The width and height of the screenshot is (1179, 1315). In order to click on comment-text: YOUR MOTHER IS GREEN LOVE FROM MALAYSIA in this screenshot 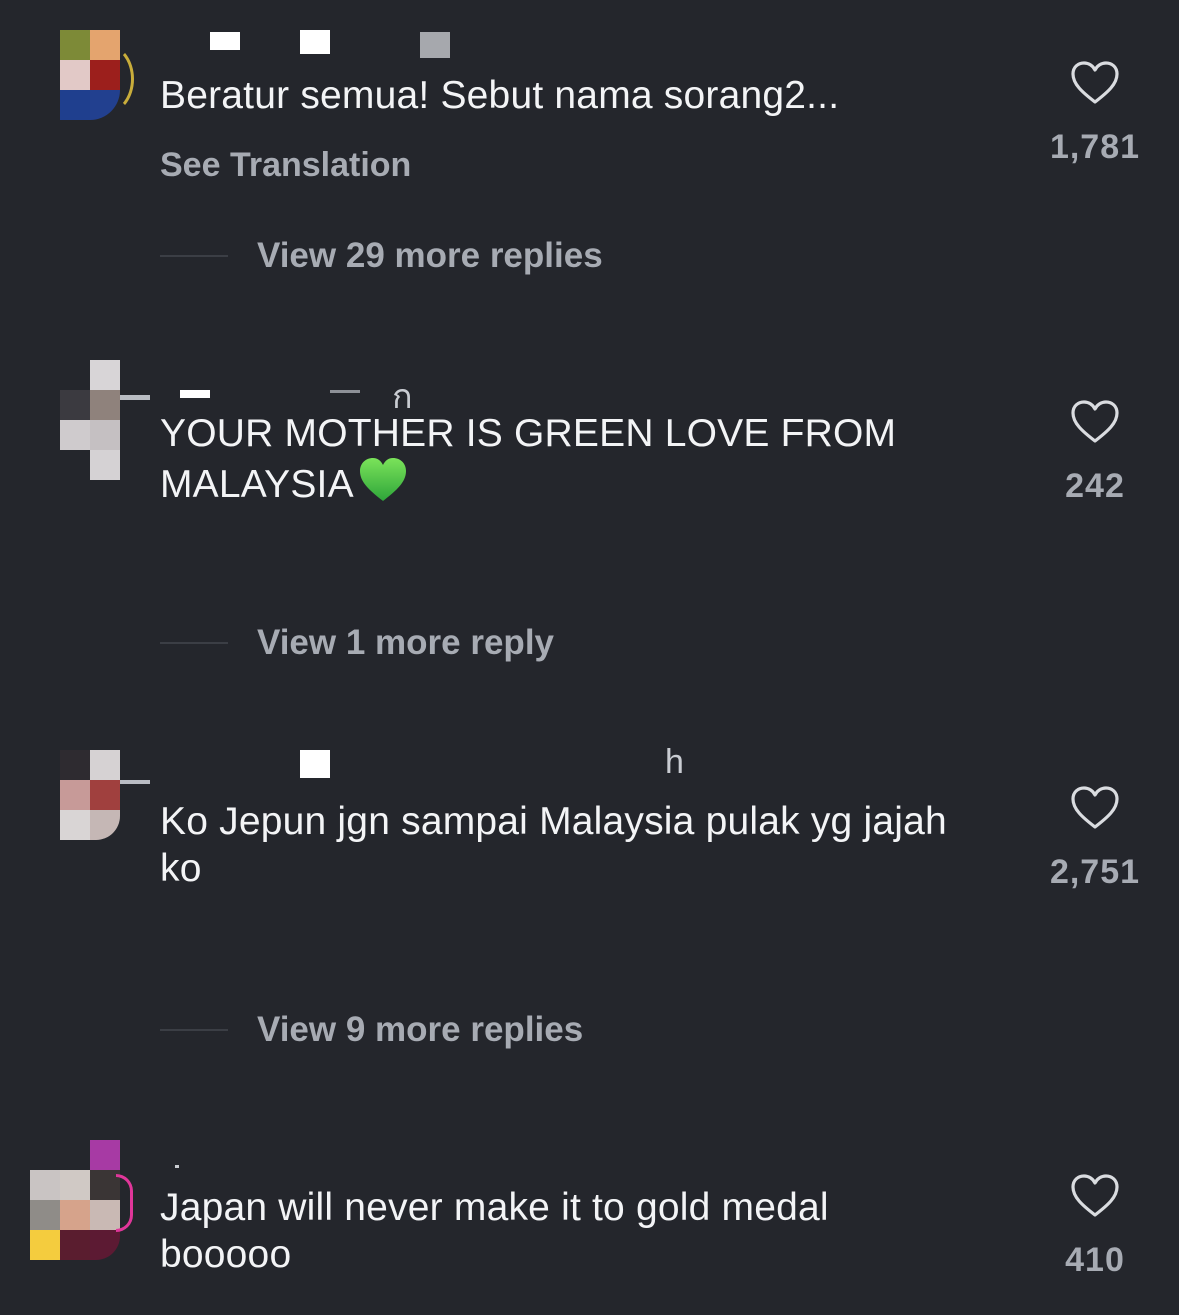, I will do `click(560, 462)`.